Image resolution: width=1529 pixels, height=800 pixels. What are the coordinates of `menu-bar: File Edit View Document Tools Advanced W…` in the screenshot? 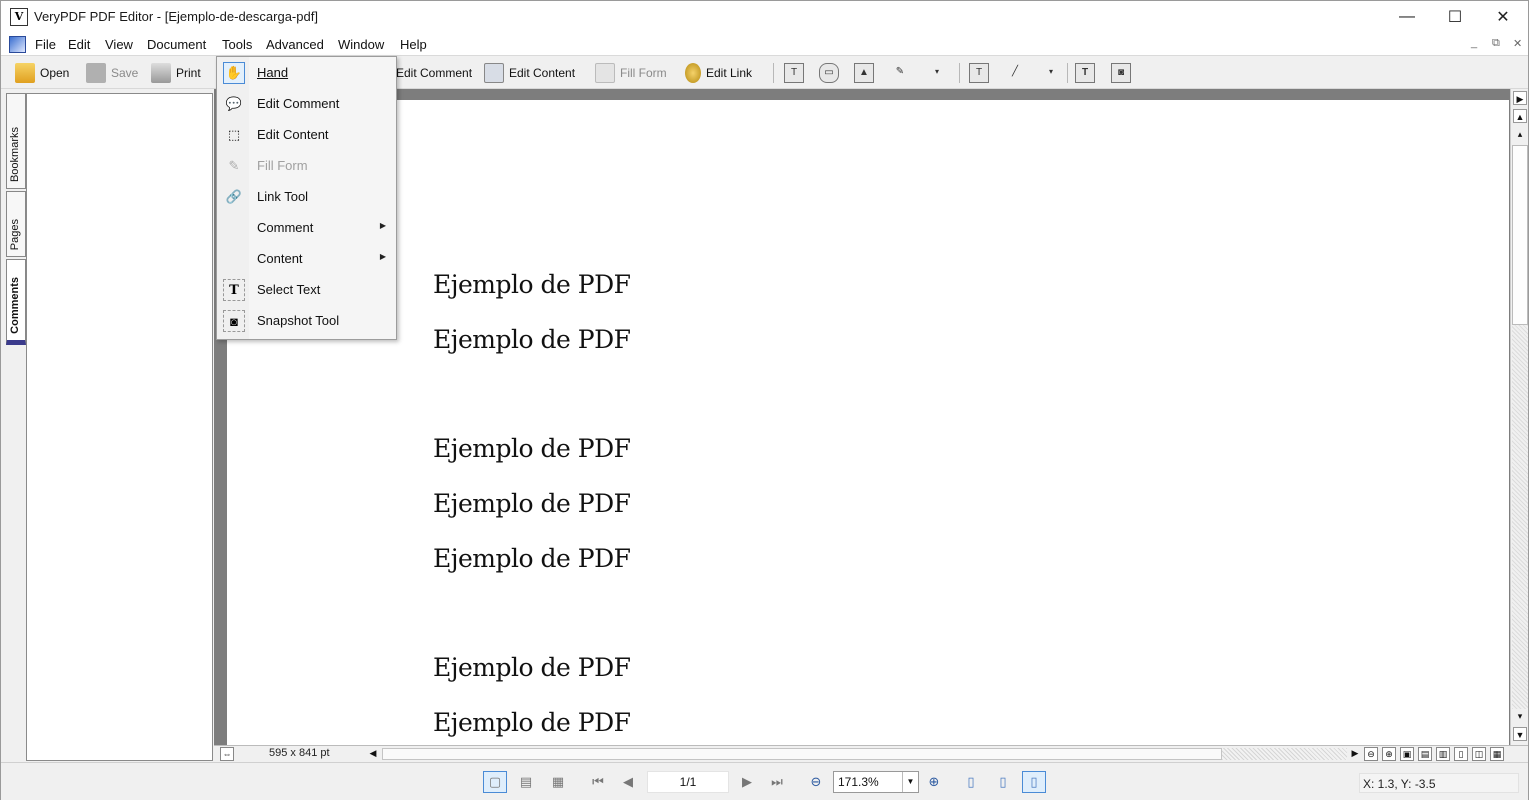 It's located at (764, 44).